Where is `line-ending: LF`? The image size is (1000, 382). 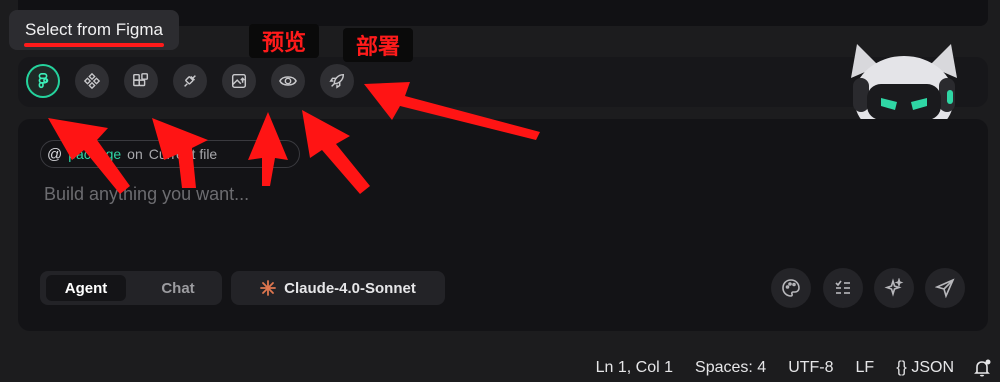
line-ending: LF is located at coordinates (865, 368).